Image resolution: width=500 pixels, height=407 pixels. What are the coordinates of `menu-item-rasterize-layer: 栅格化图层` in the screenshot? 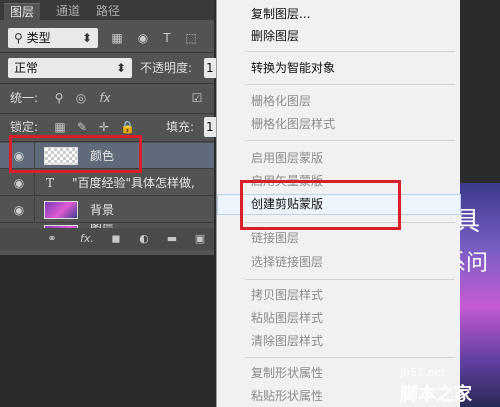 It's located at (339, 101).